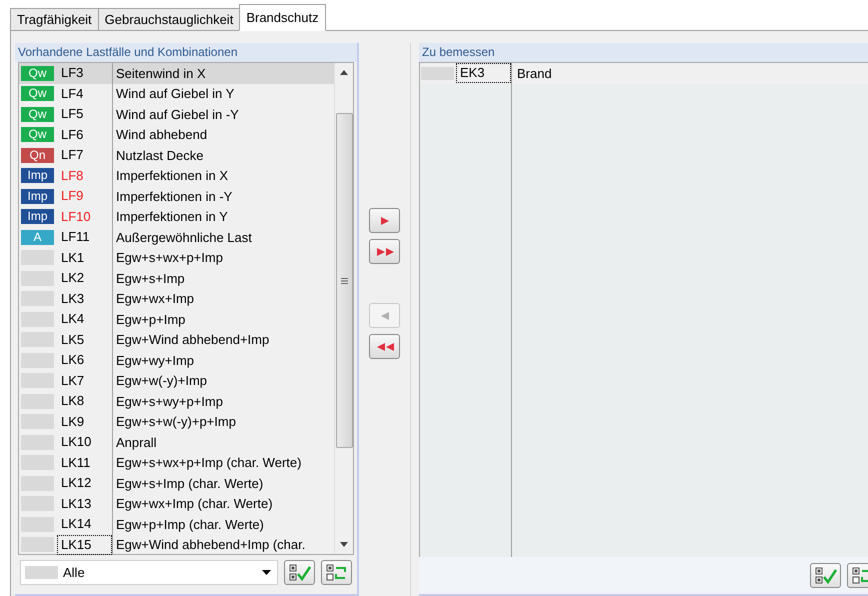  I want to click on load-case-id: LK1, so click(73, 257).